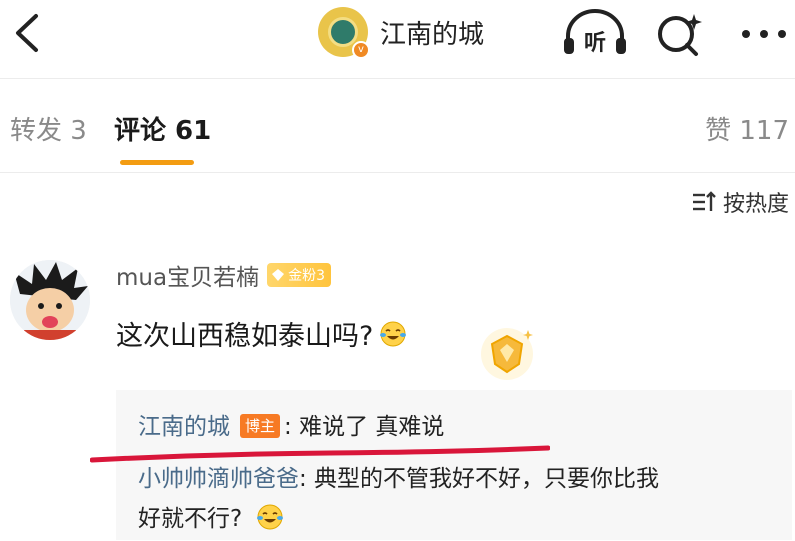 This screenshot has height=541, width=795. I want to click on more-dots-icon, so click(764, 34).